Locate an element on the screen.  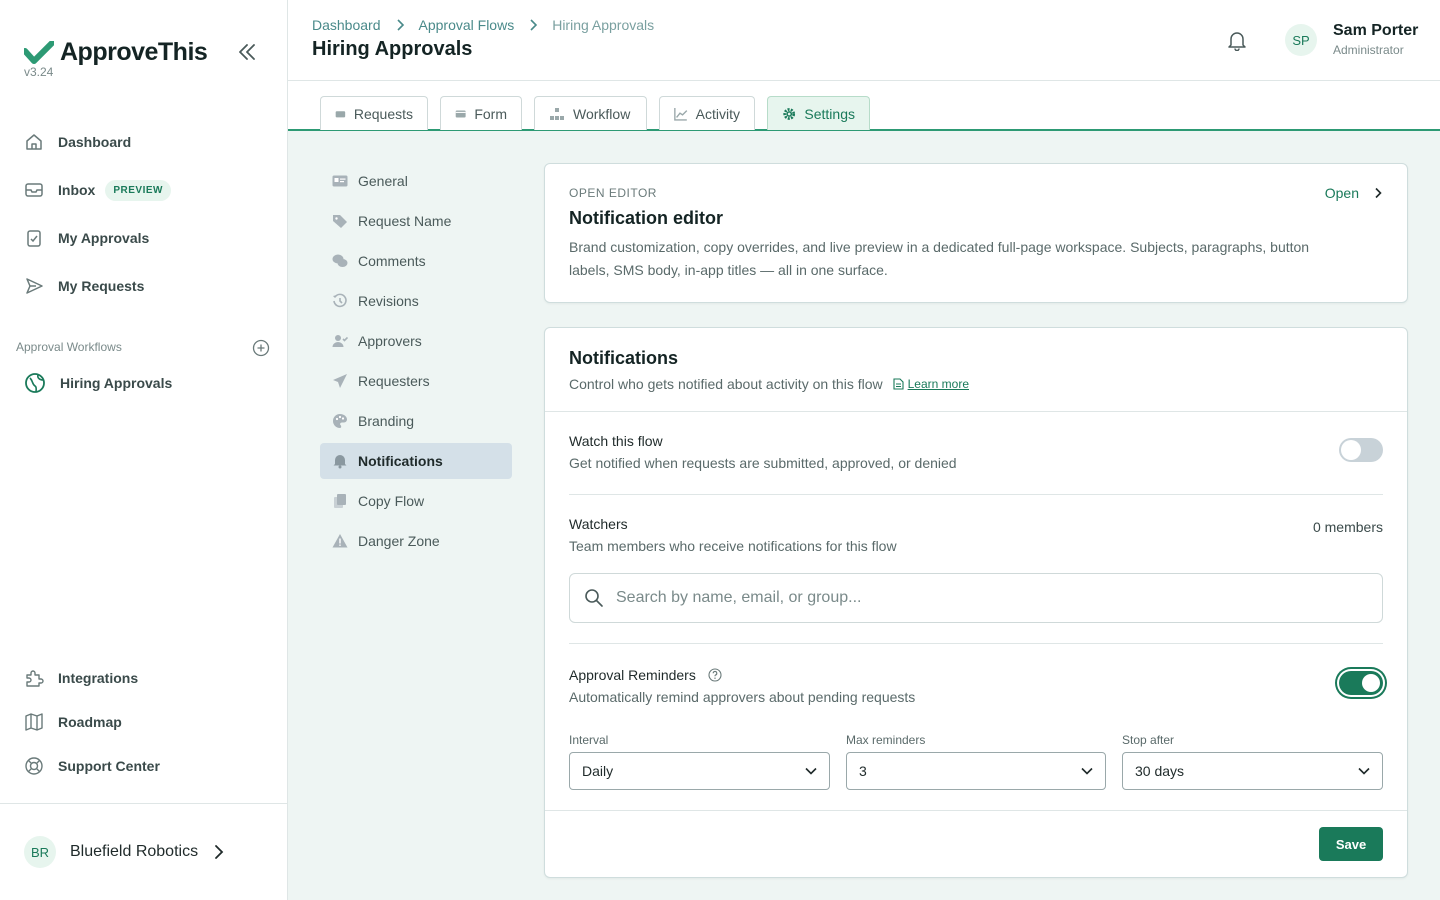
max-reminders-label: Max reminders is located at coordinates (886, 740).